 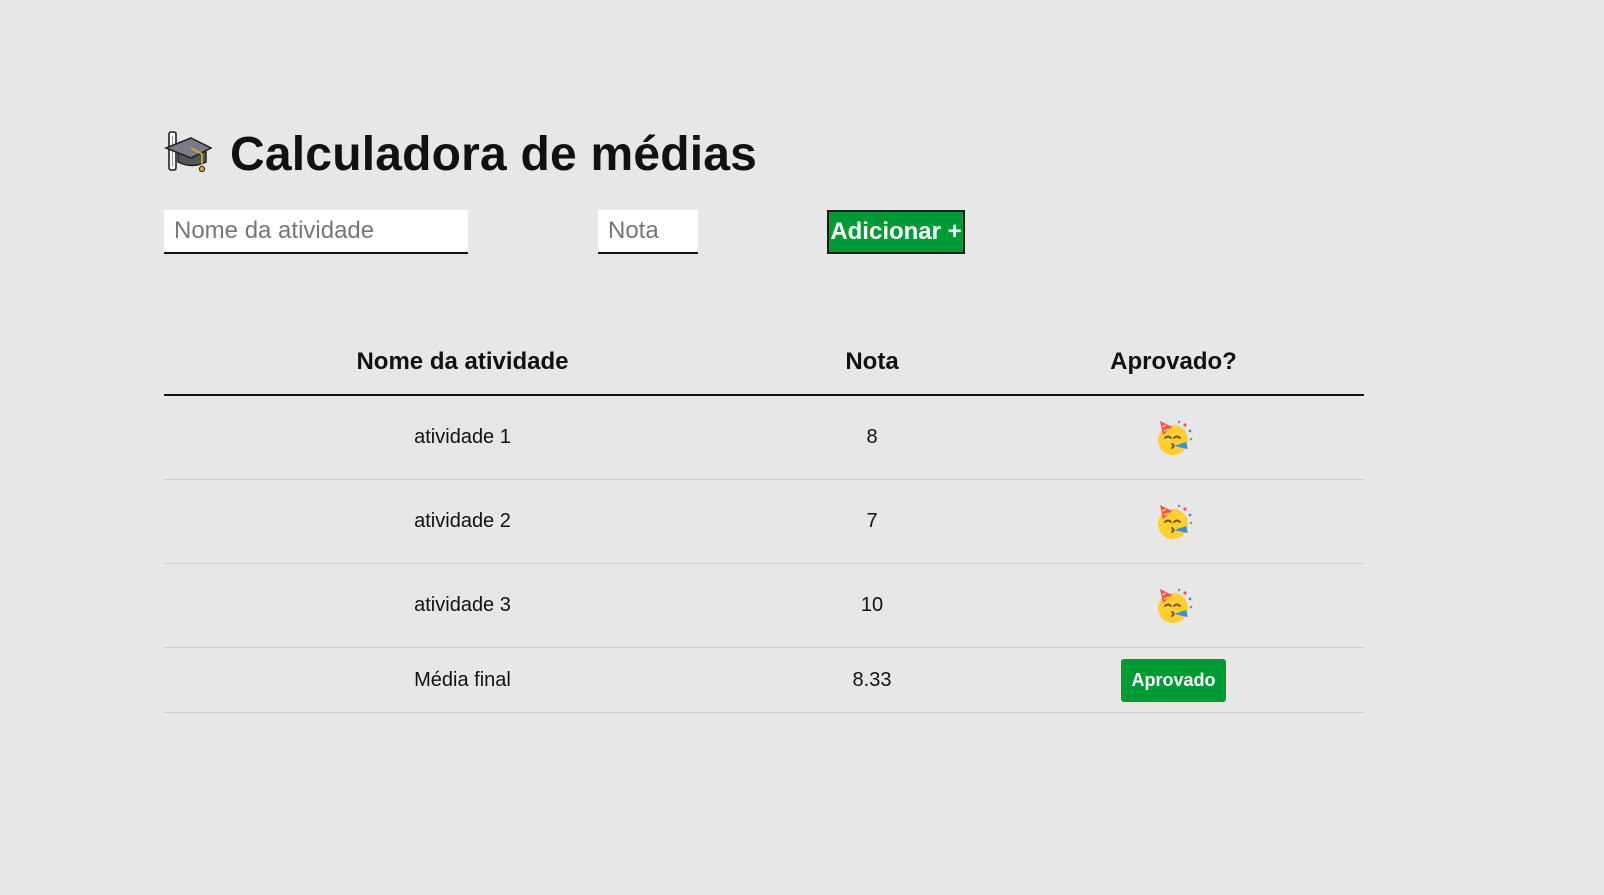 I want to click on status-badge: Aprovado, so click(x=1173, y=680).